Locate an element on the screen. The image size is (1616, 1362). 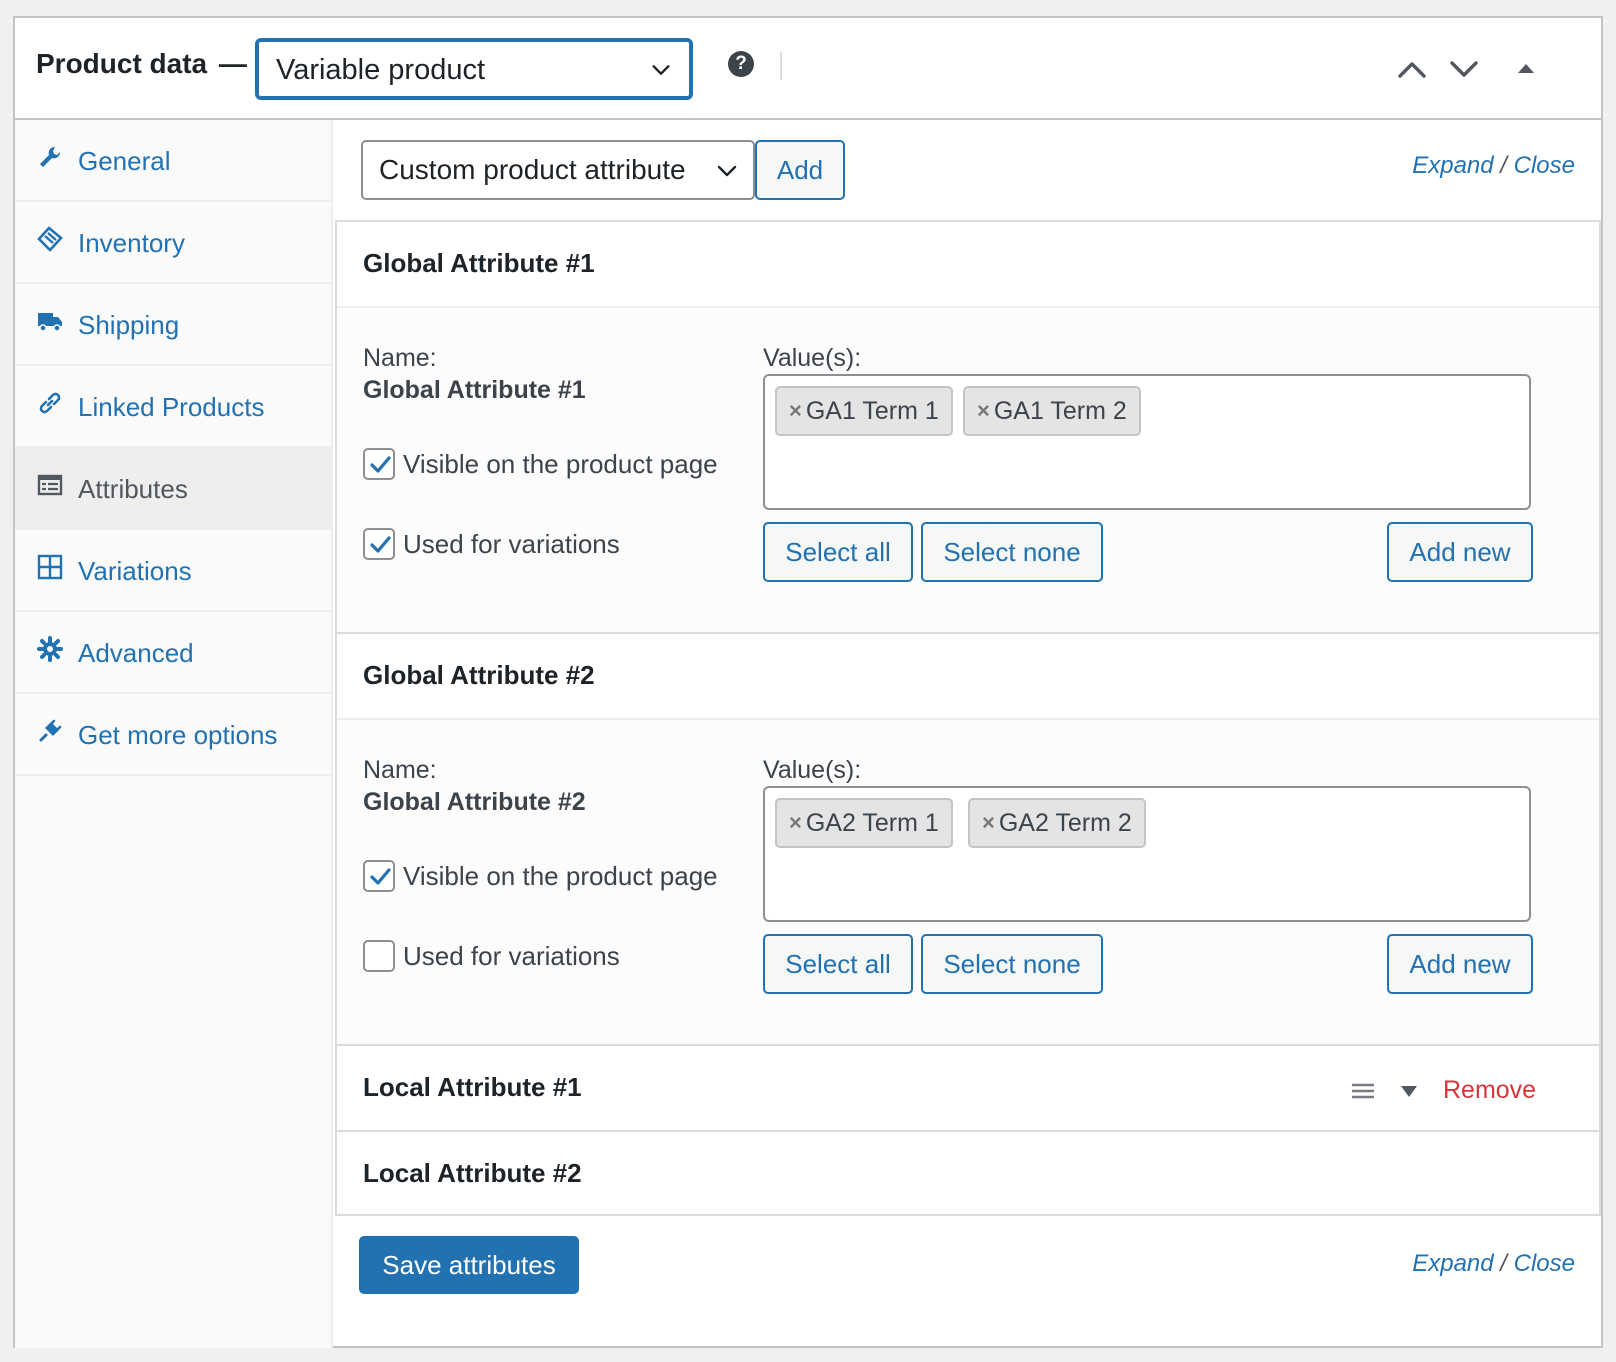
drag-handle-icon is located at coordinates (1363, 1091).